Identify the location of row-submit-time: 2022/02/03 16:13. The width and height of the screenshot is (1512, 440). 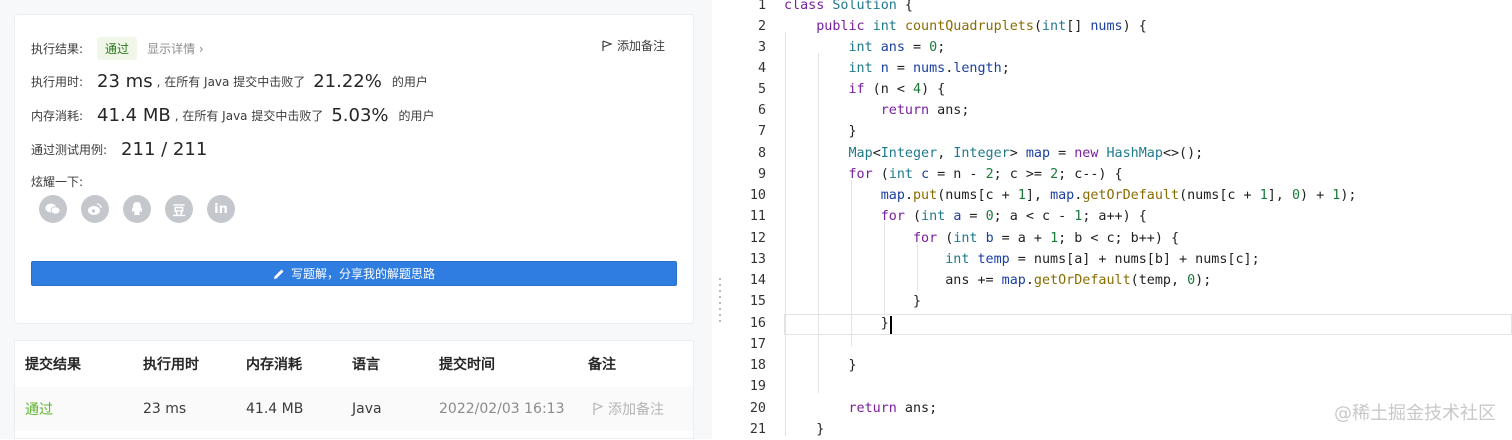
(502, 409).